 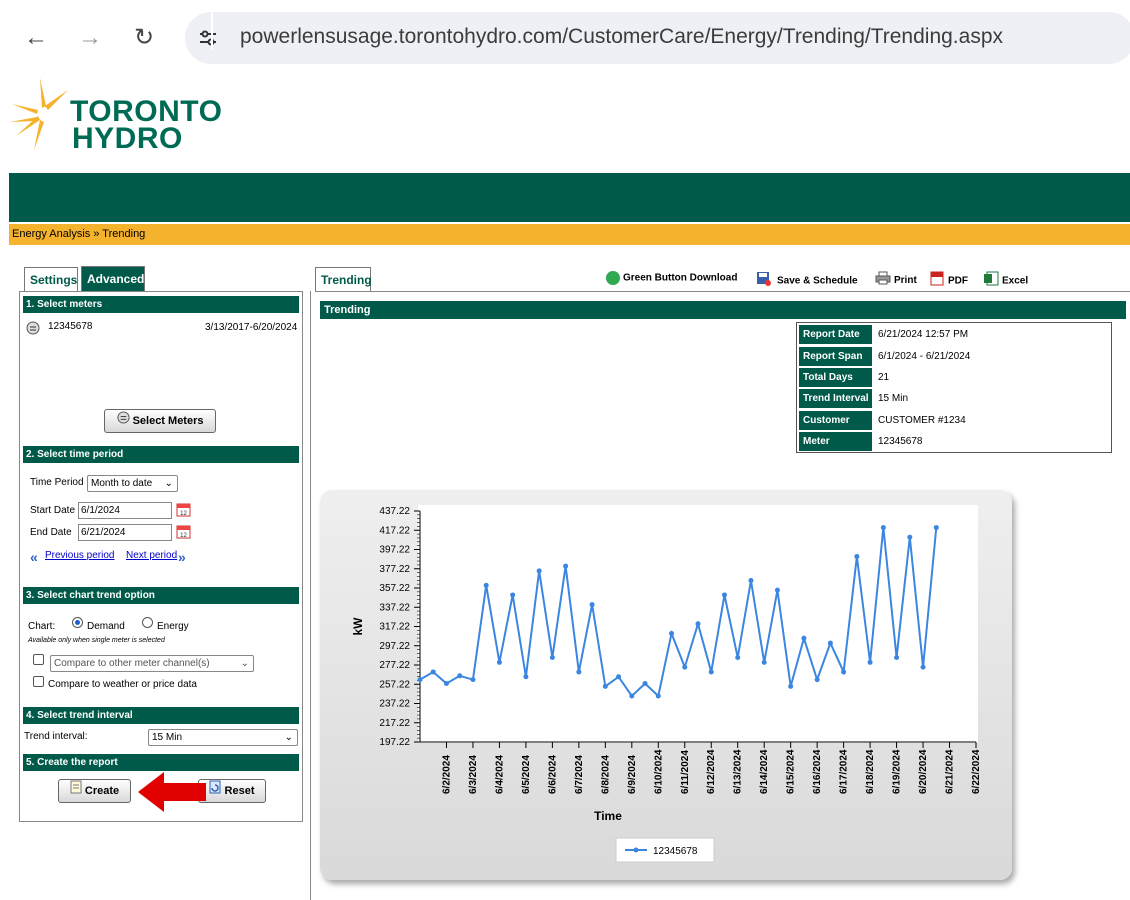 What do you see at coordinates (636, 850) in the screenshot?
I see `legend-marker` at bounding box center [636, 850].